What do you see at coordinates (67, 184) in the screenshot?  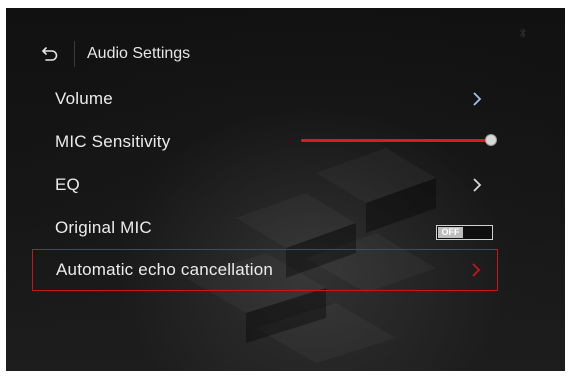 I see `setting-label: EQ` at bounding box center [67, 184].